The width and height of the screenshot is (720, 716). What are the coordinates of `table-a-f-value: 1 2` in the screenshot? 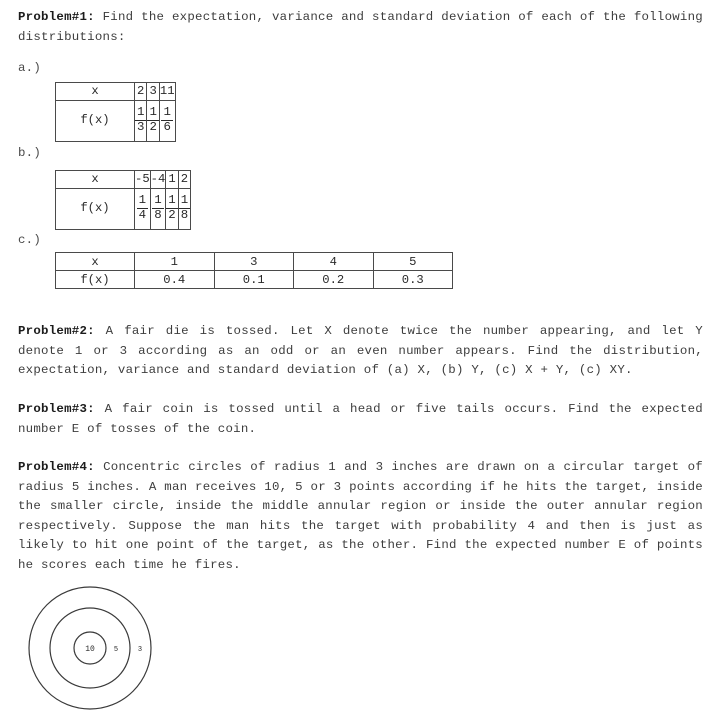 It's located at (153, 121).